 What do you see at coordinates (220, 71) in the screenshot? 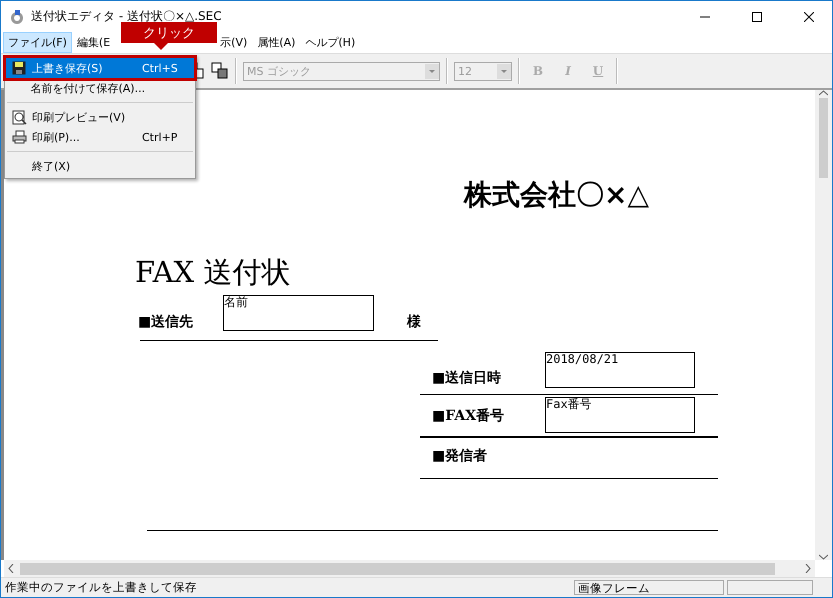
I see `send-to-back-icon` at bounding box center [220, 71].